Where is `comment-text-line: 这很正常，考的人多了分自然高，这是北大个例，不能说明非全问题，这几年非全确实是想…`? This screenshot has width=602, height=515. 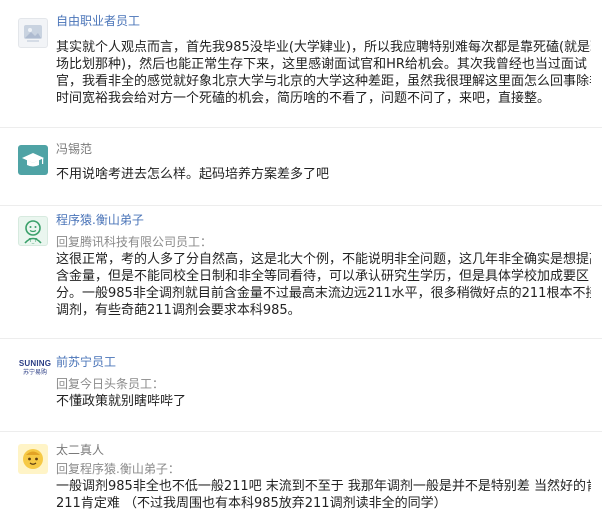 comment-text-line: 这很正常，考的人多了分自然高，这是北大个例，不能说明非全问题，这几年非全确实是想… is located at coordinates (323, 259).